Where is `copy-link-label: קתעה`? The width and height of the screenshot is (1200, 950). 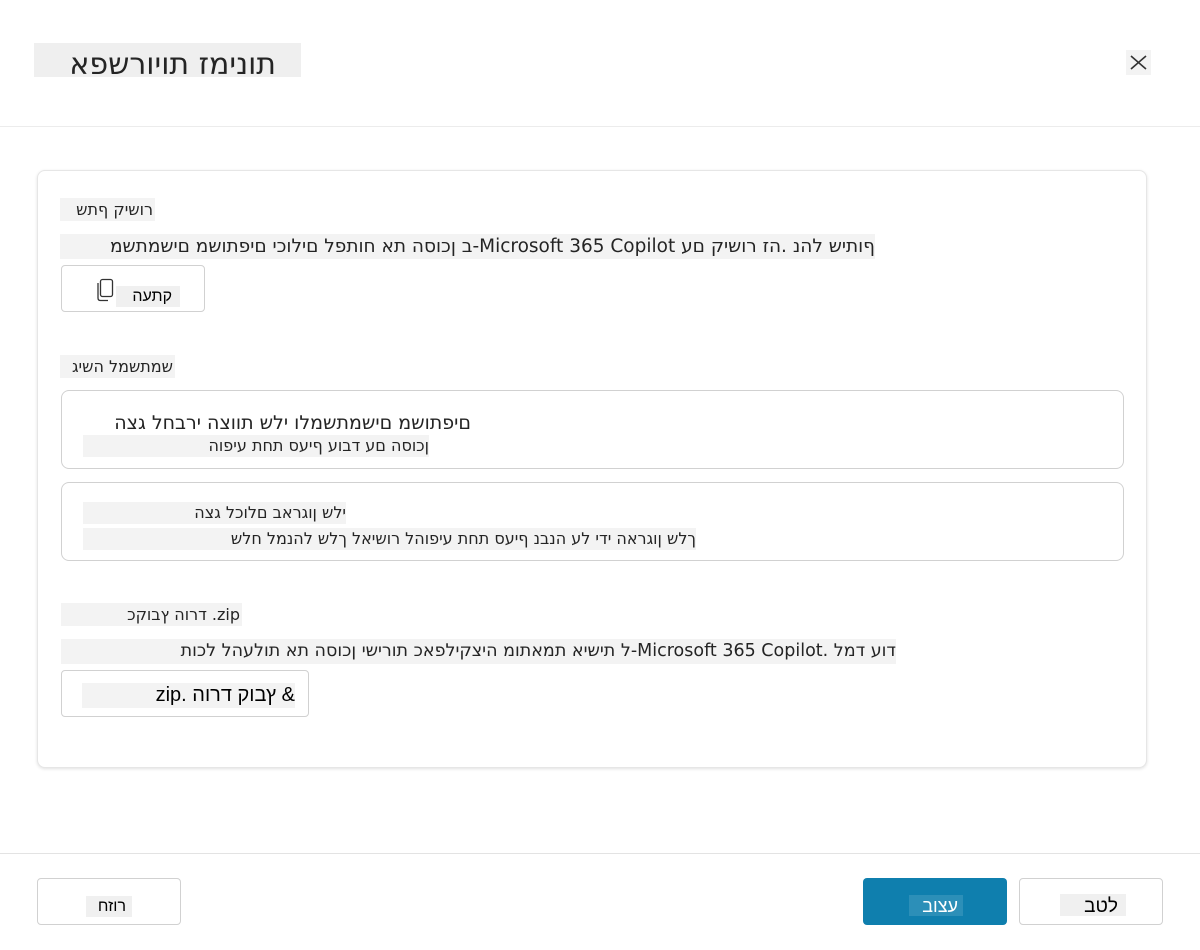 copy-link-label: קתעה is located at coordinates (148, 296).